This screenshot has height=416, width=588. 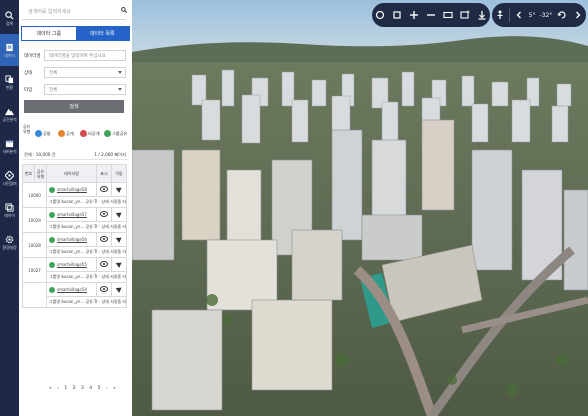 What do you see at coordinates (85, 89) in the screenshot?
I see `type-select: 전체` at bounding box center [85, 89].